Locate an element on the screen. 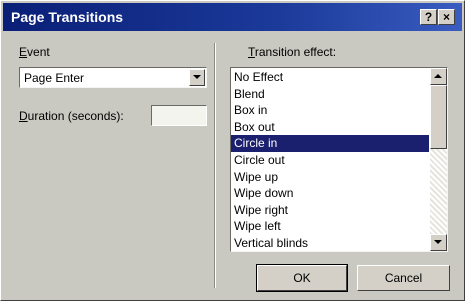 The width and height of the screenshot is (465, 301). duration-label: Duration (seconds): is located at coordinates (71, 116).